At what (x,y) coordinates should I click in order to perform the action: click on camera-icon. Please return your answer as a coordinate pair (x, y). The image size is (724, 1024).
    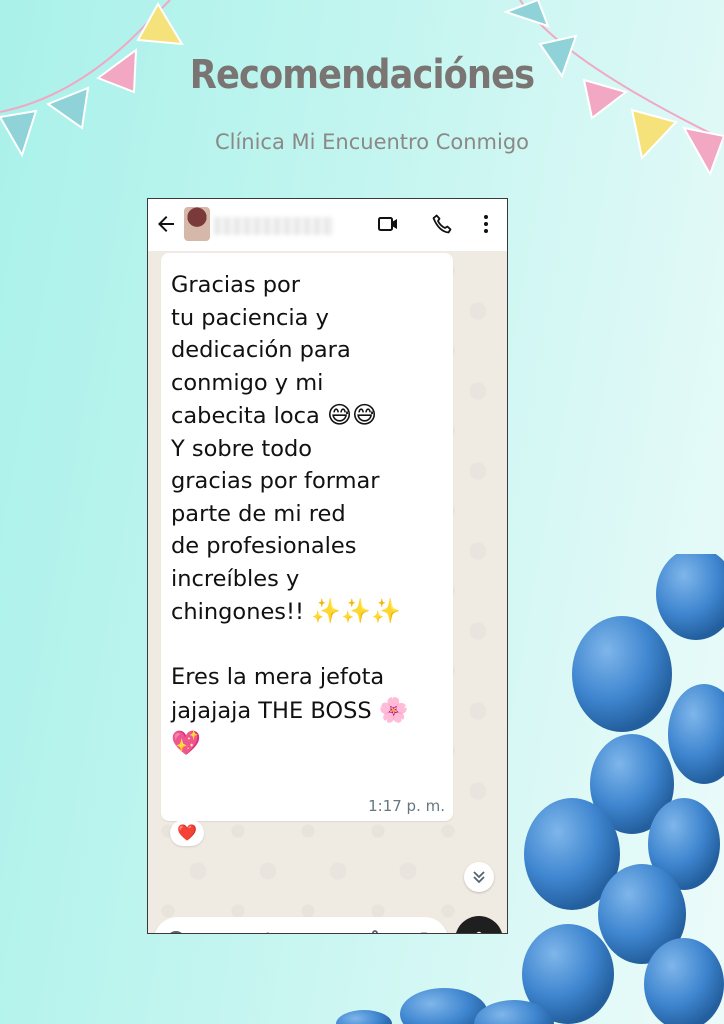
    Looking at the image, I should click on (424, 931).